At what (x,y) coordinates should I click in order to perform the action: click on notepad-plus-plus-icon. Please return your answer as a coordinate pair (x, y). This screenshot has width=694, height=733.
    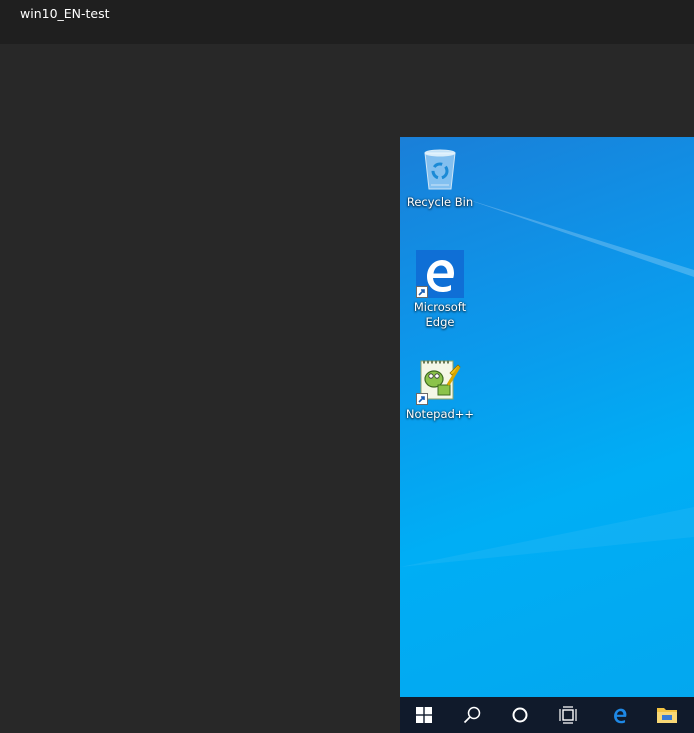
    Looking at the image, I should click on (440, 381).